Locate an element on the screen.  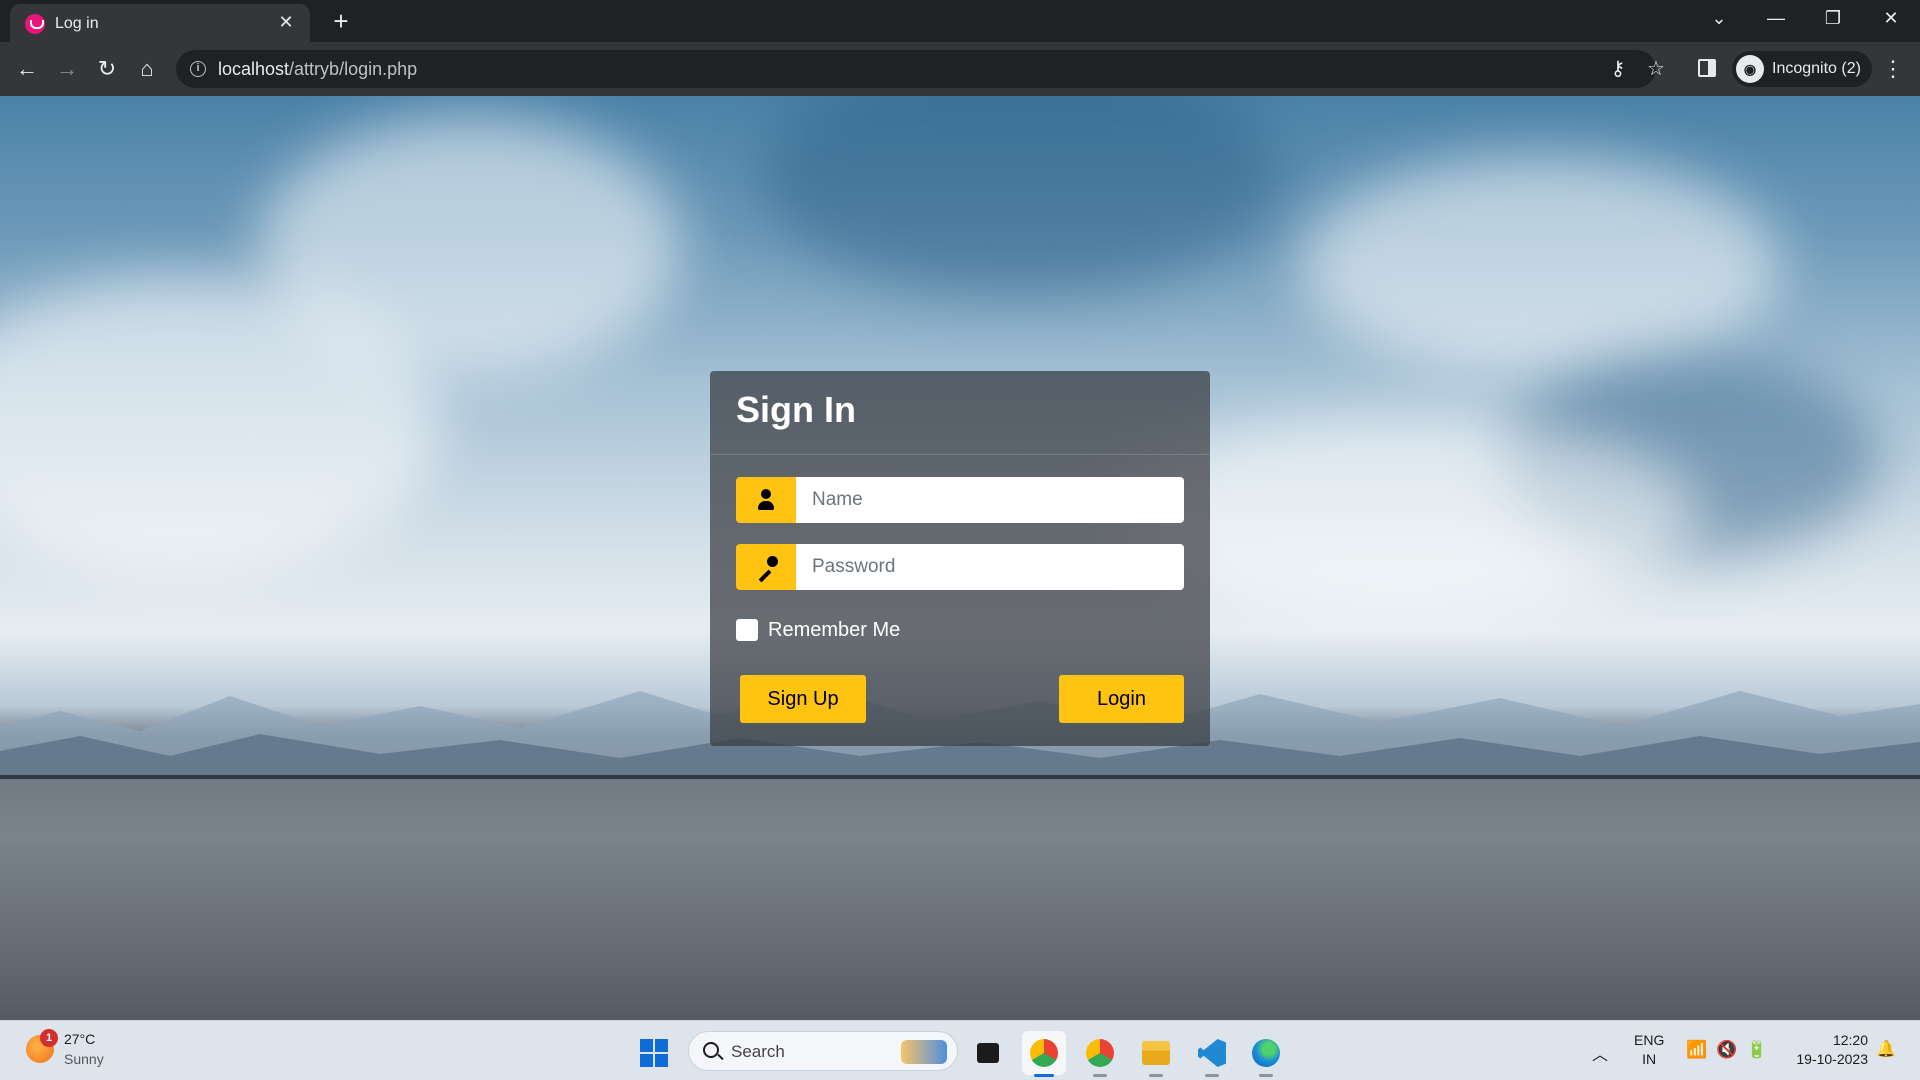
site-favicon-icon is located at coordinates (35, 24).